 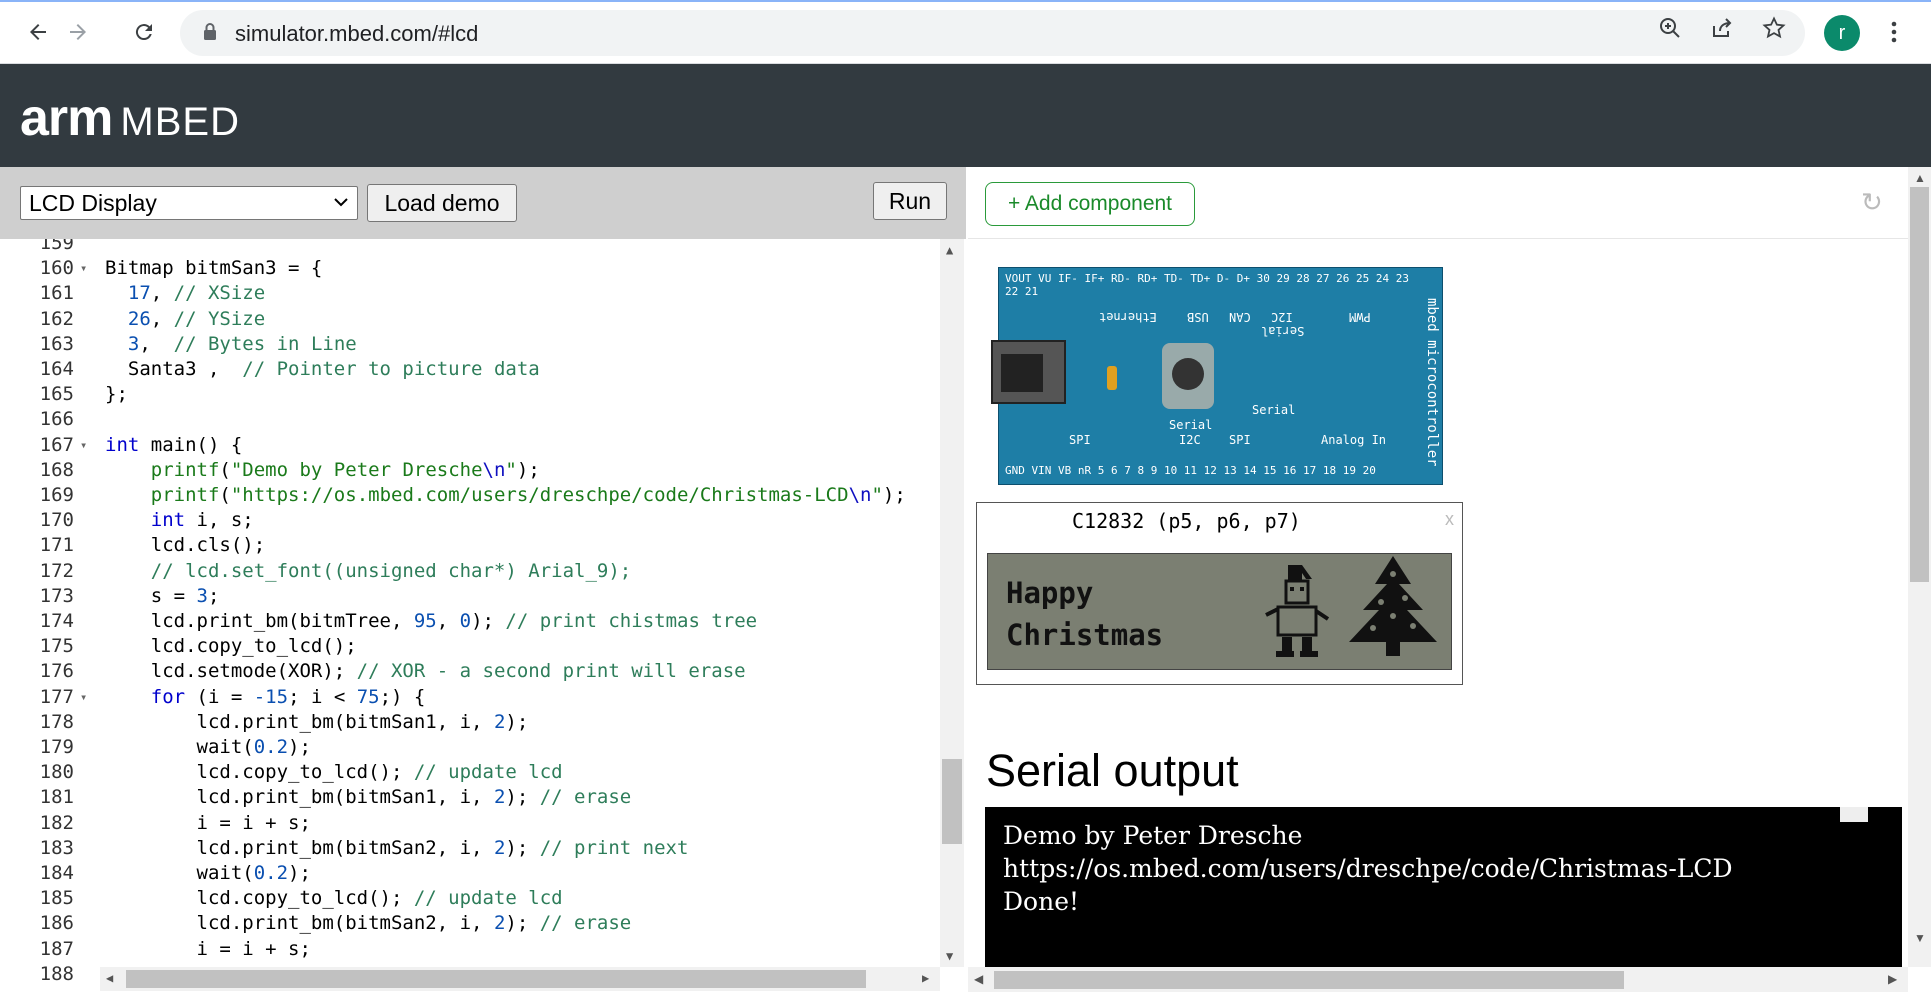 What do you see at coordinates (56, 570) in the screenshot?
I see `line-number: 172` at bounding box center [56, 570].